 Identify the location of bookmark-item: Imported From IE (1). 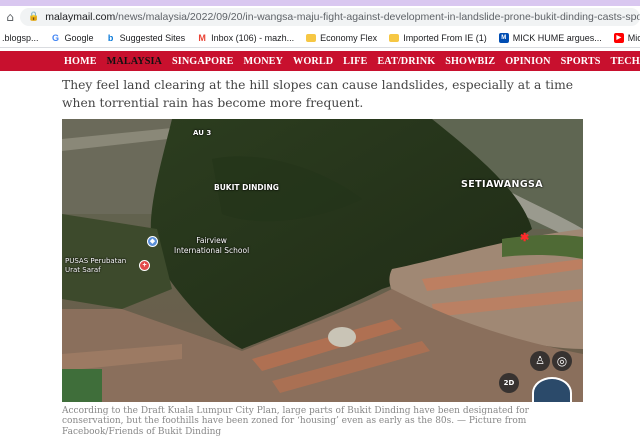
(438, 38).